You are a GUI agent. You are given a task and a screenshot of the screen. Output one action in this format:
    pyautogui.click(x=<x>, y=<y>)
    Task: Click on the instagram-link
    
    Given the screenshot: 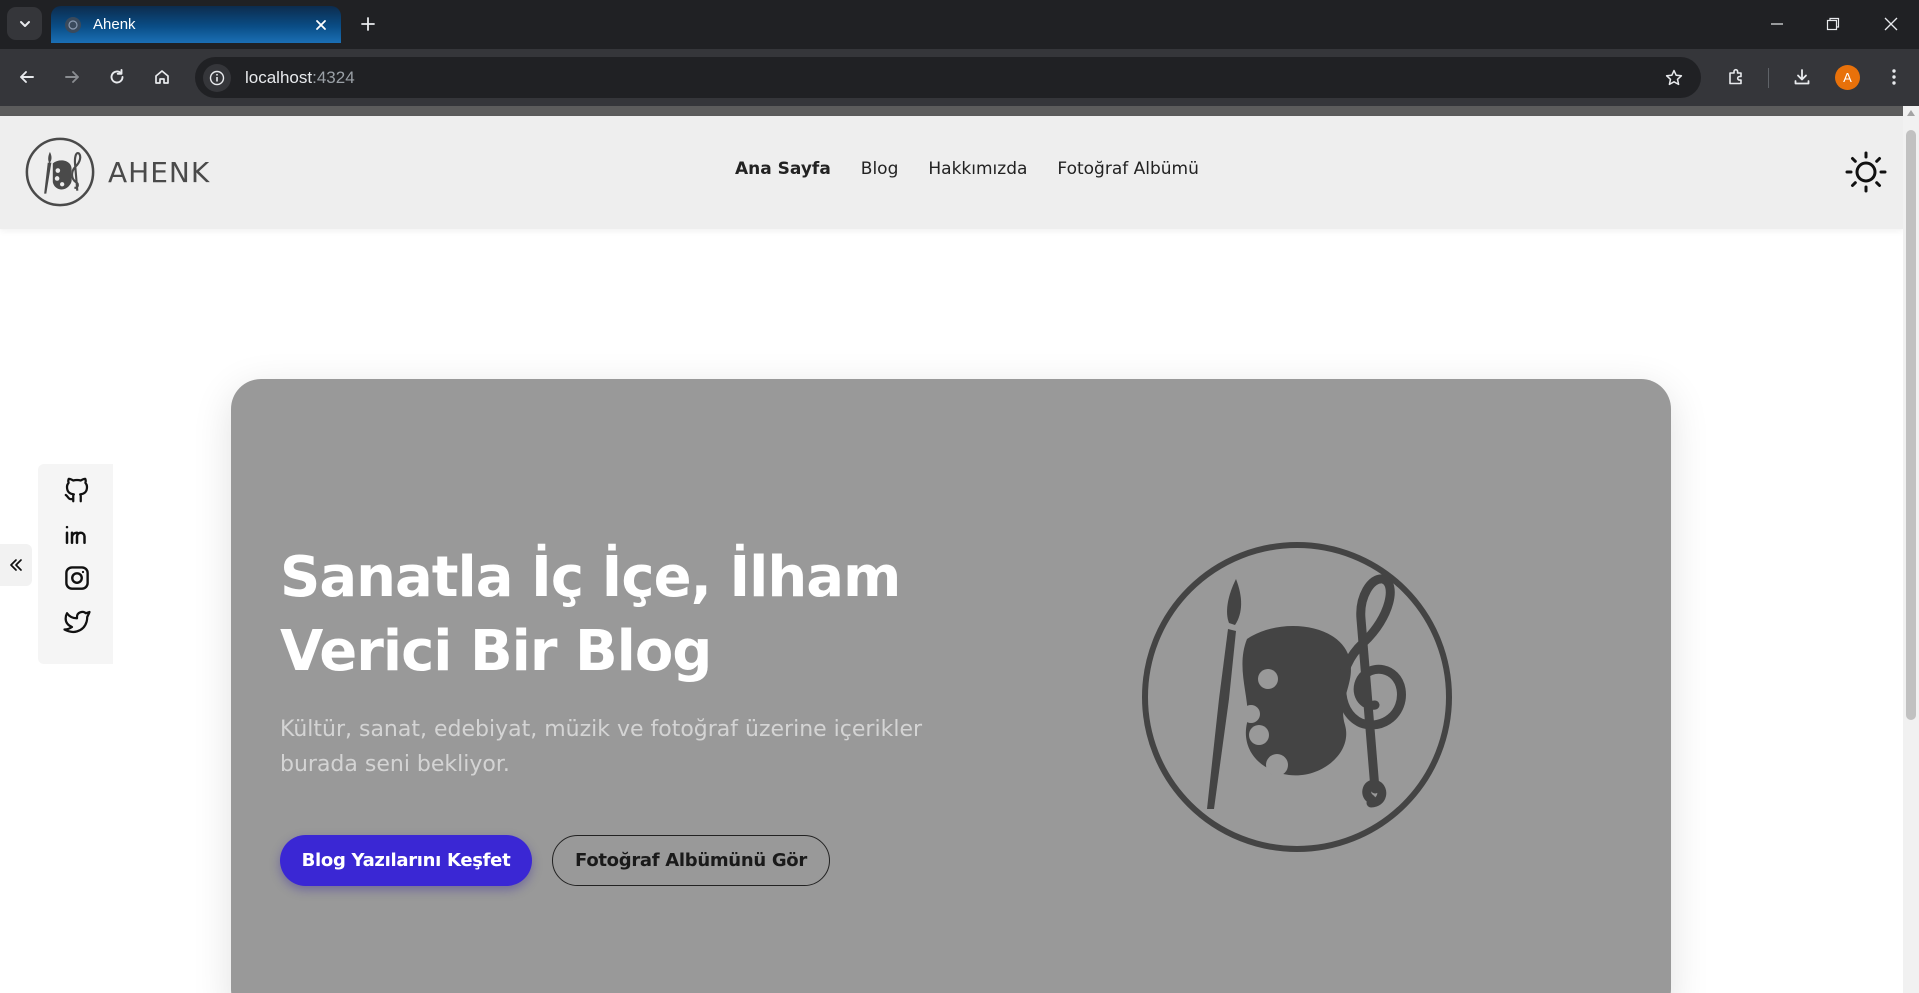 What is the action you would take?
    pyautogui.click(x=77, y=578)
    